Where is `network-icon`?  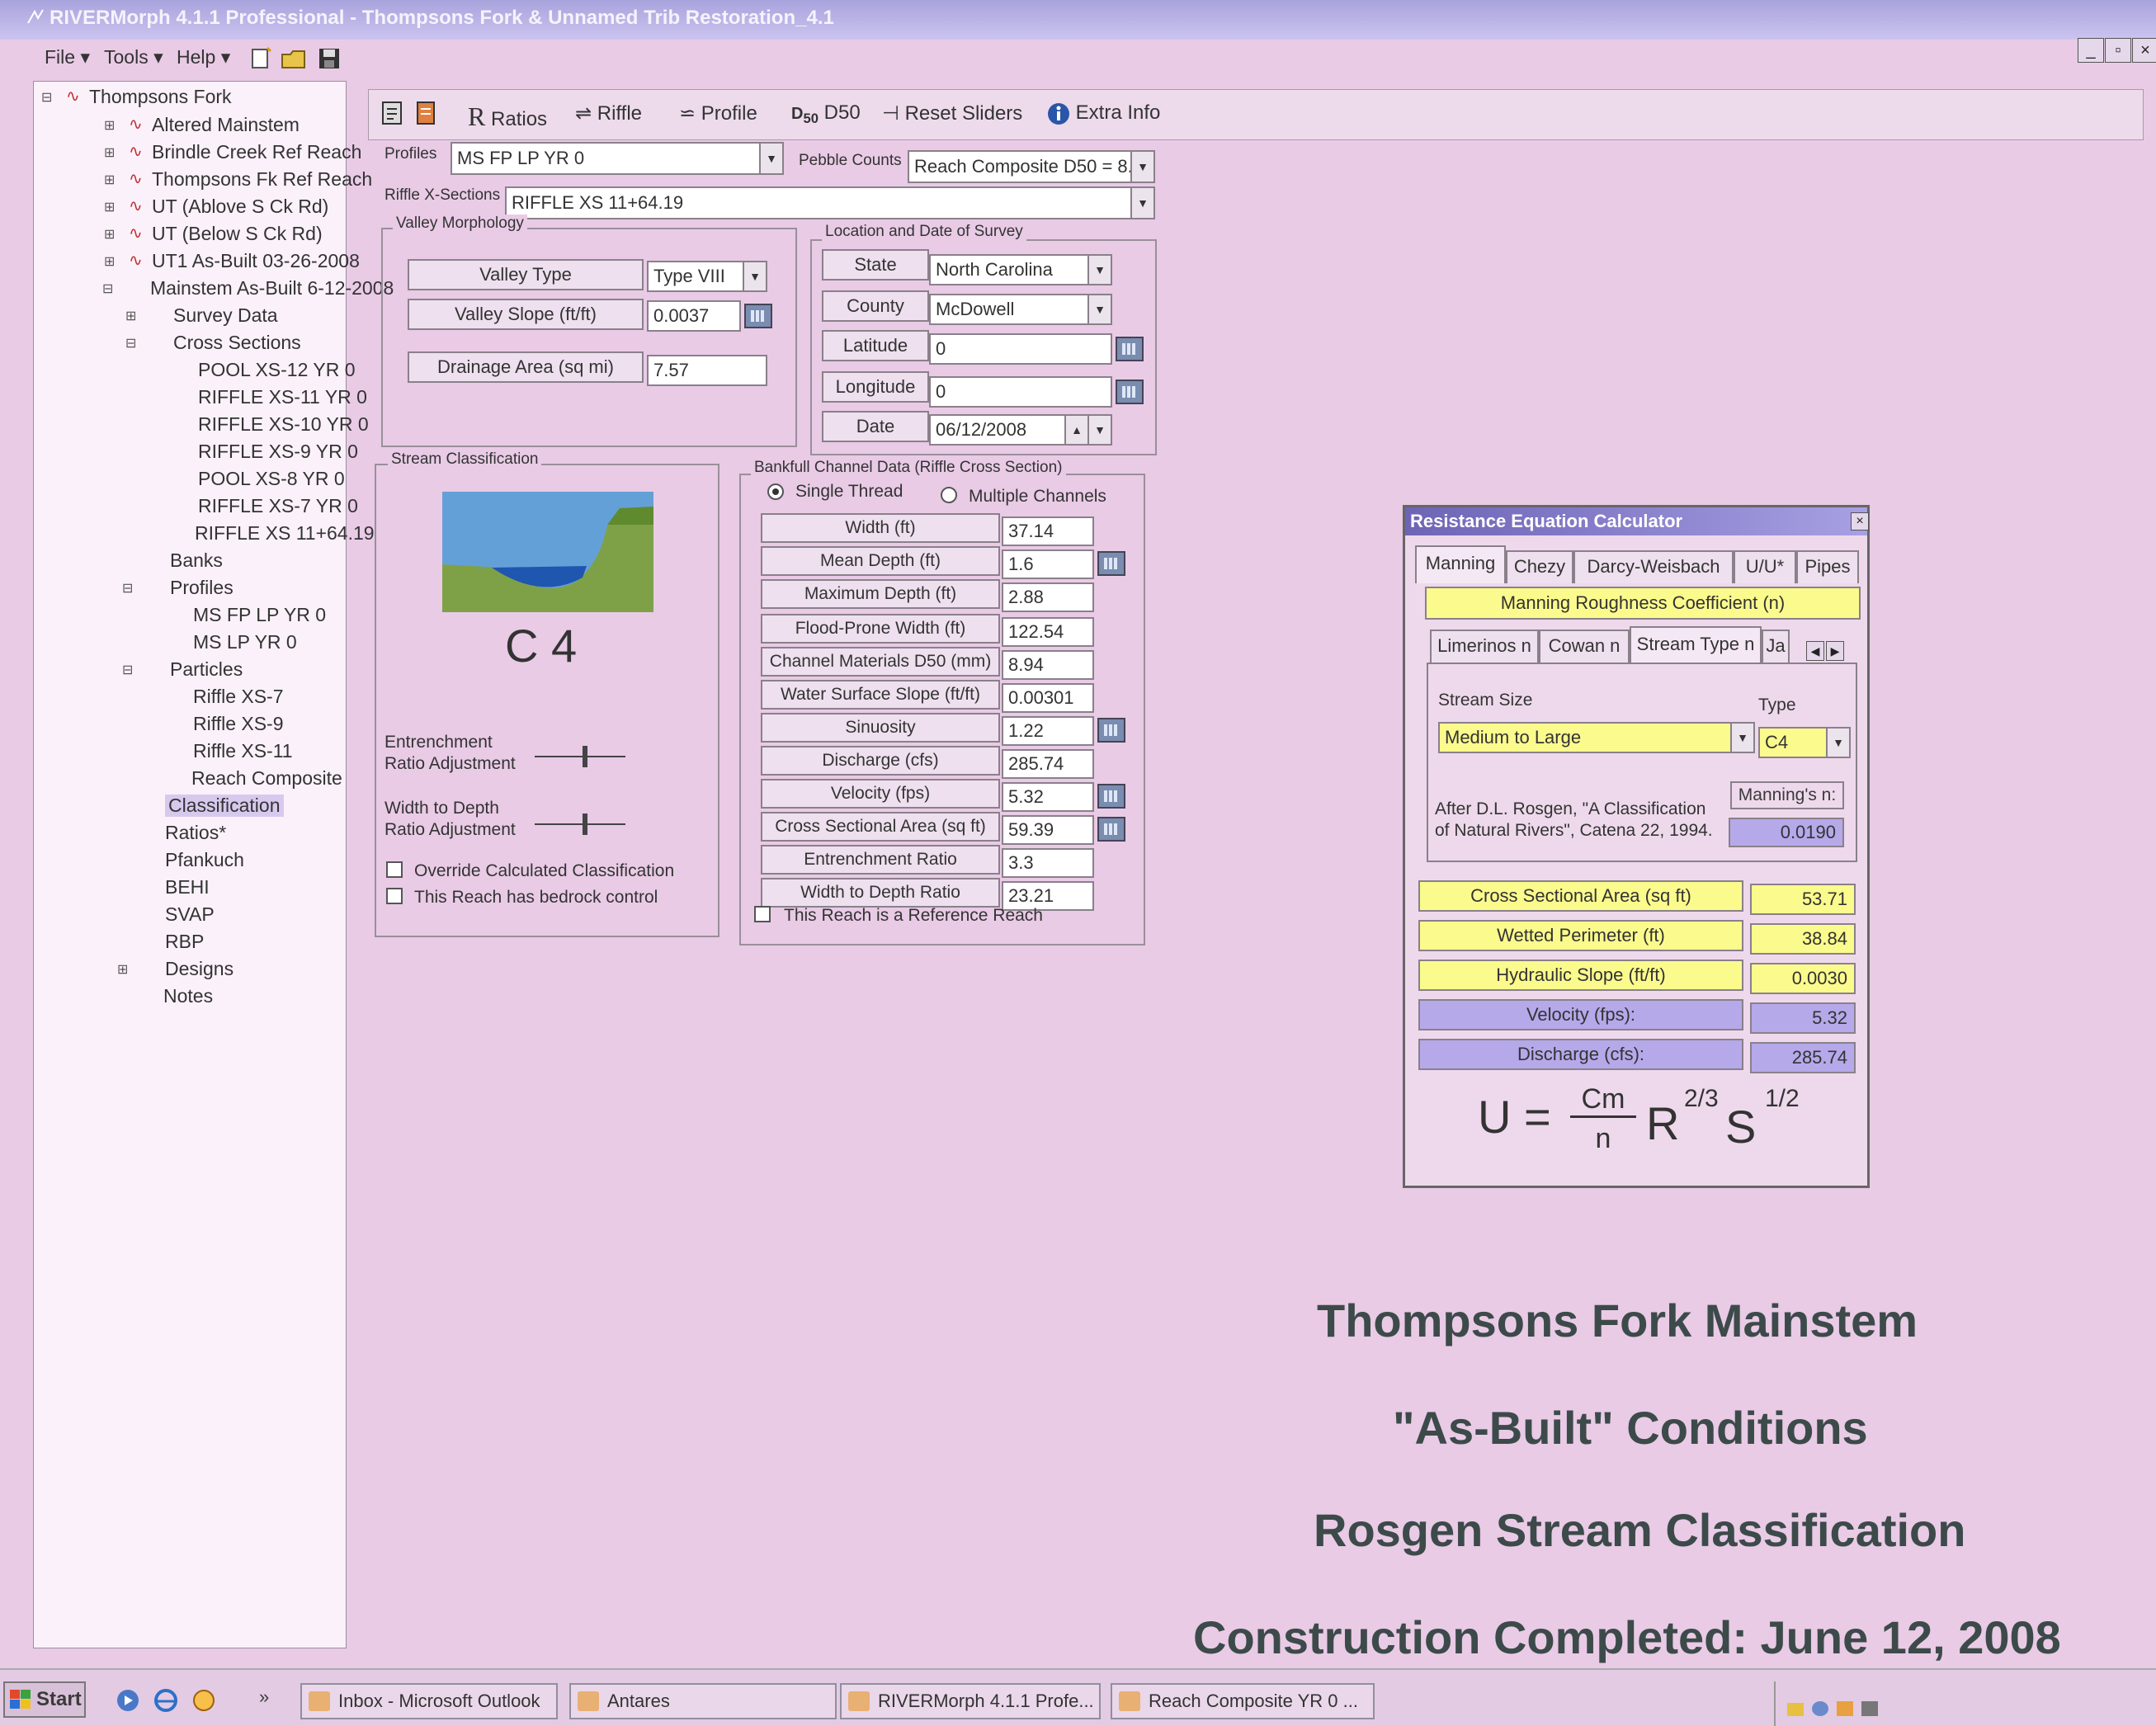 network-icon is located at coordinates (1820, 1709).